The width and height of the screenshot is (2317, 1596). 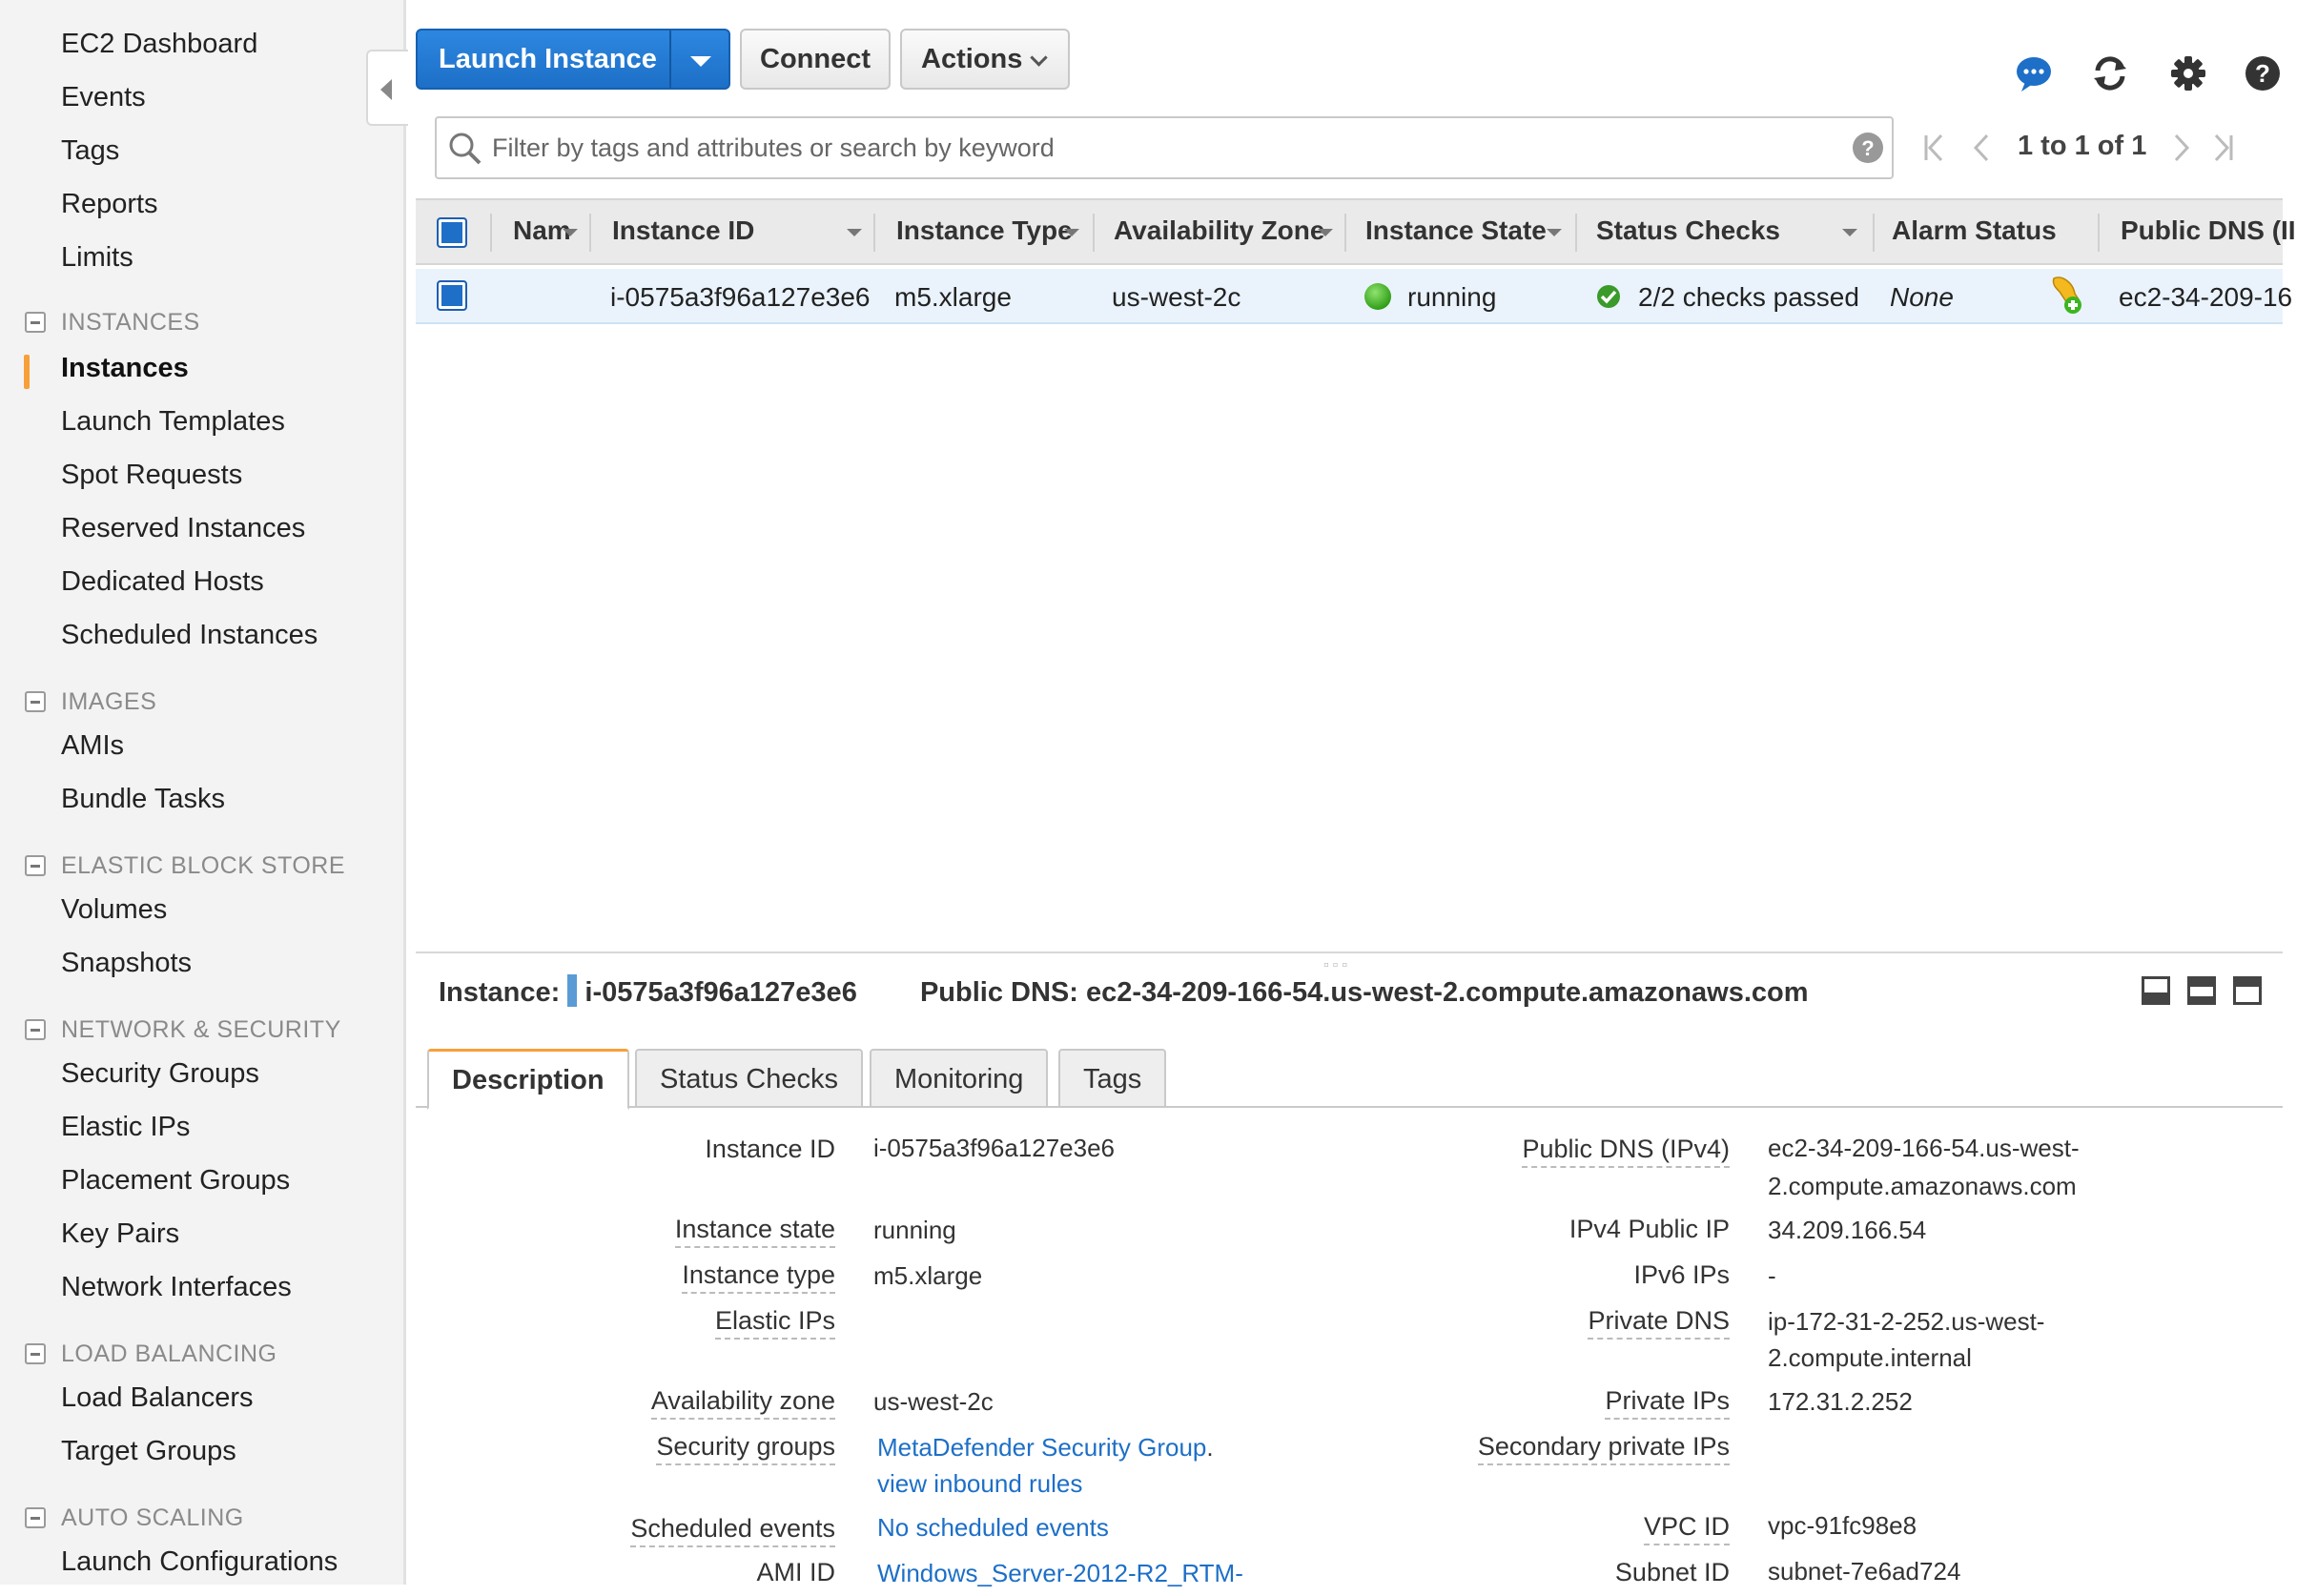 What do you see at coordinates (984, 230) in the screenshot?
I see `column-header-instance-type: Instance Type` at bounding box center [984, 230].